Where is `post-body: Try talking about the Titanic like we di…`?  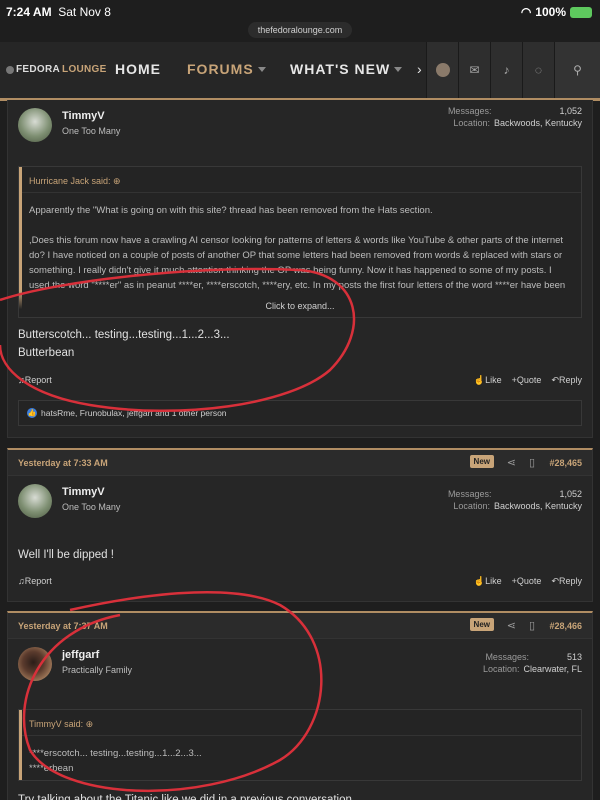
post-body: Try talking about the Titanic like we di… is located at coordinates (185, 797).